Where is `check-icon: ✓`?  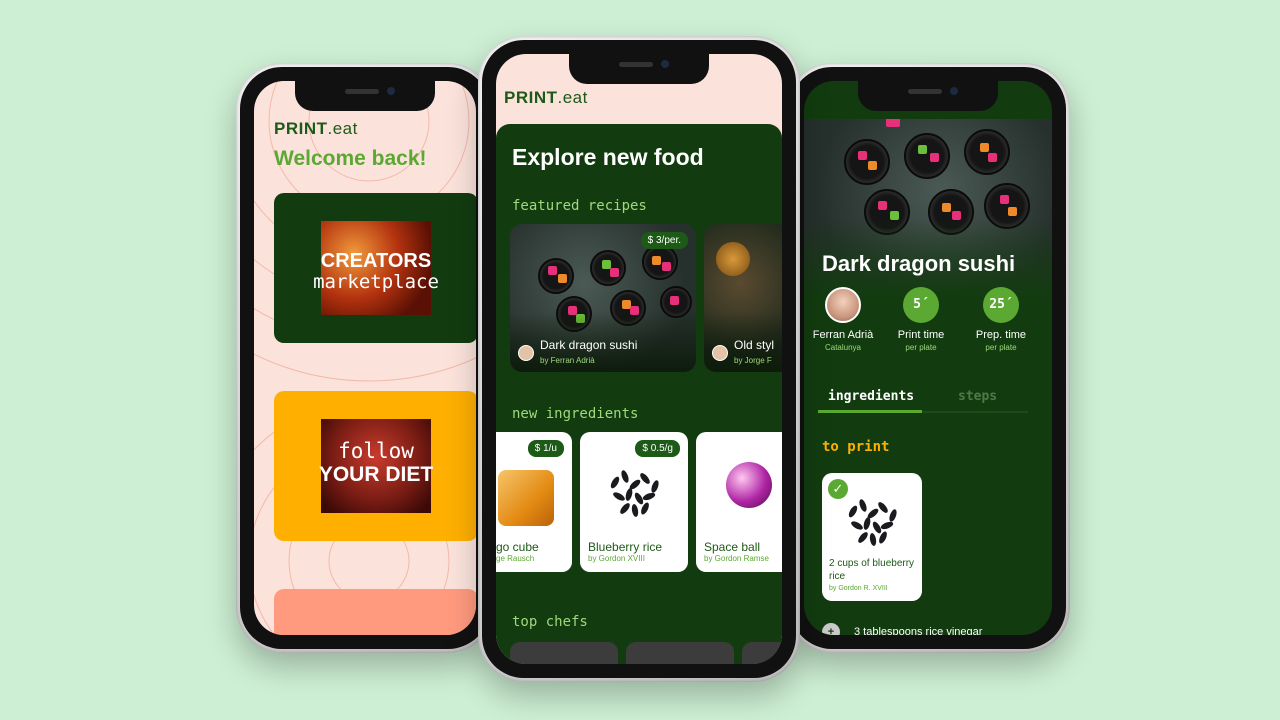 check-icon: ✓ is located at coordinates (838, 489).